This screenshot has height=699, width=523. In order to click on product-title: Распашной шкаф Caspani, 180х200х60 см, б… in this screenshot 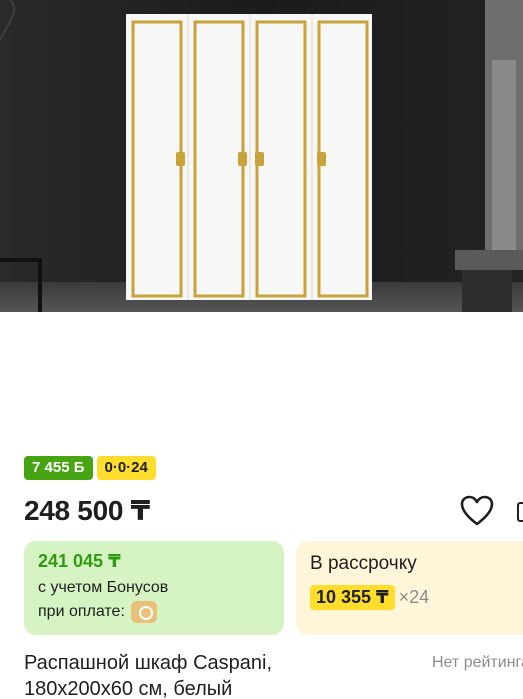, I will do `click(148, 675)`.